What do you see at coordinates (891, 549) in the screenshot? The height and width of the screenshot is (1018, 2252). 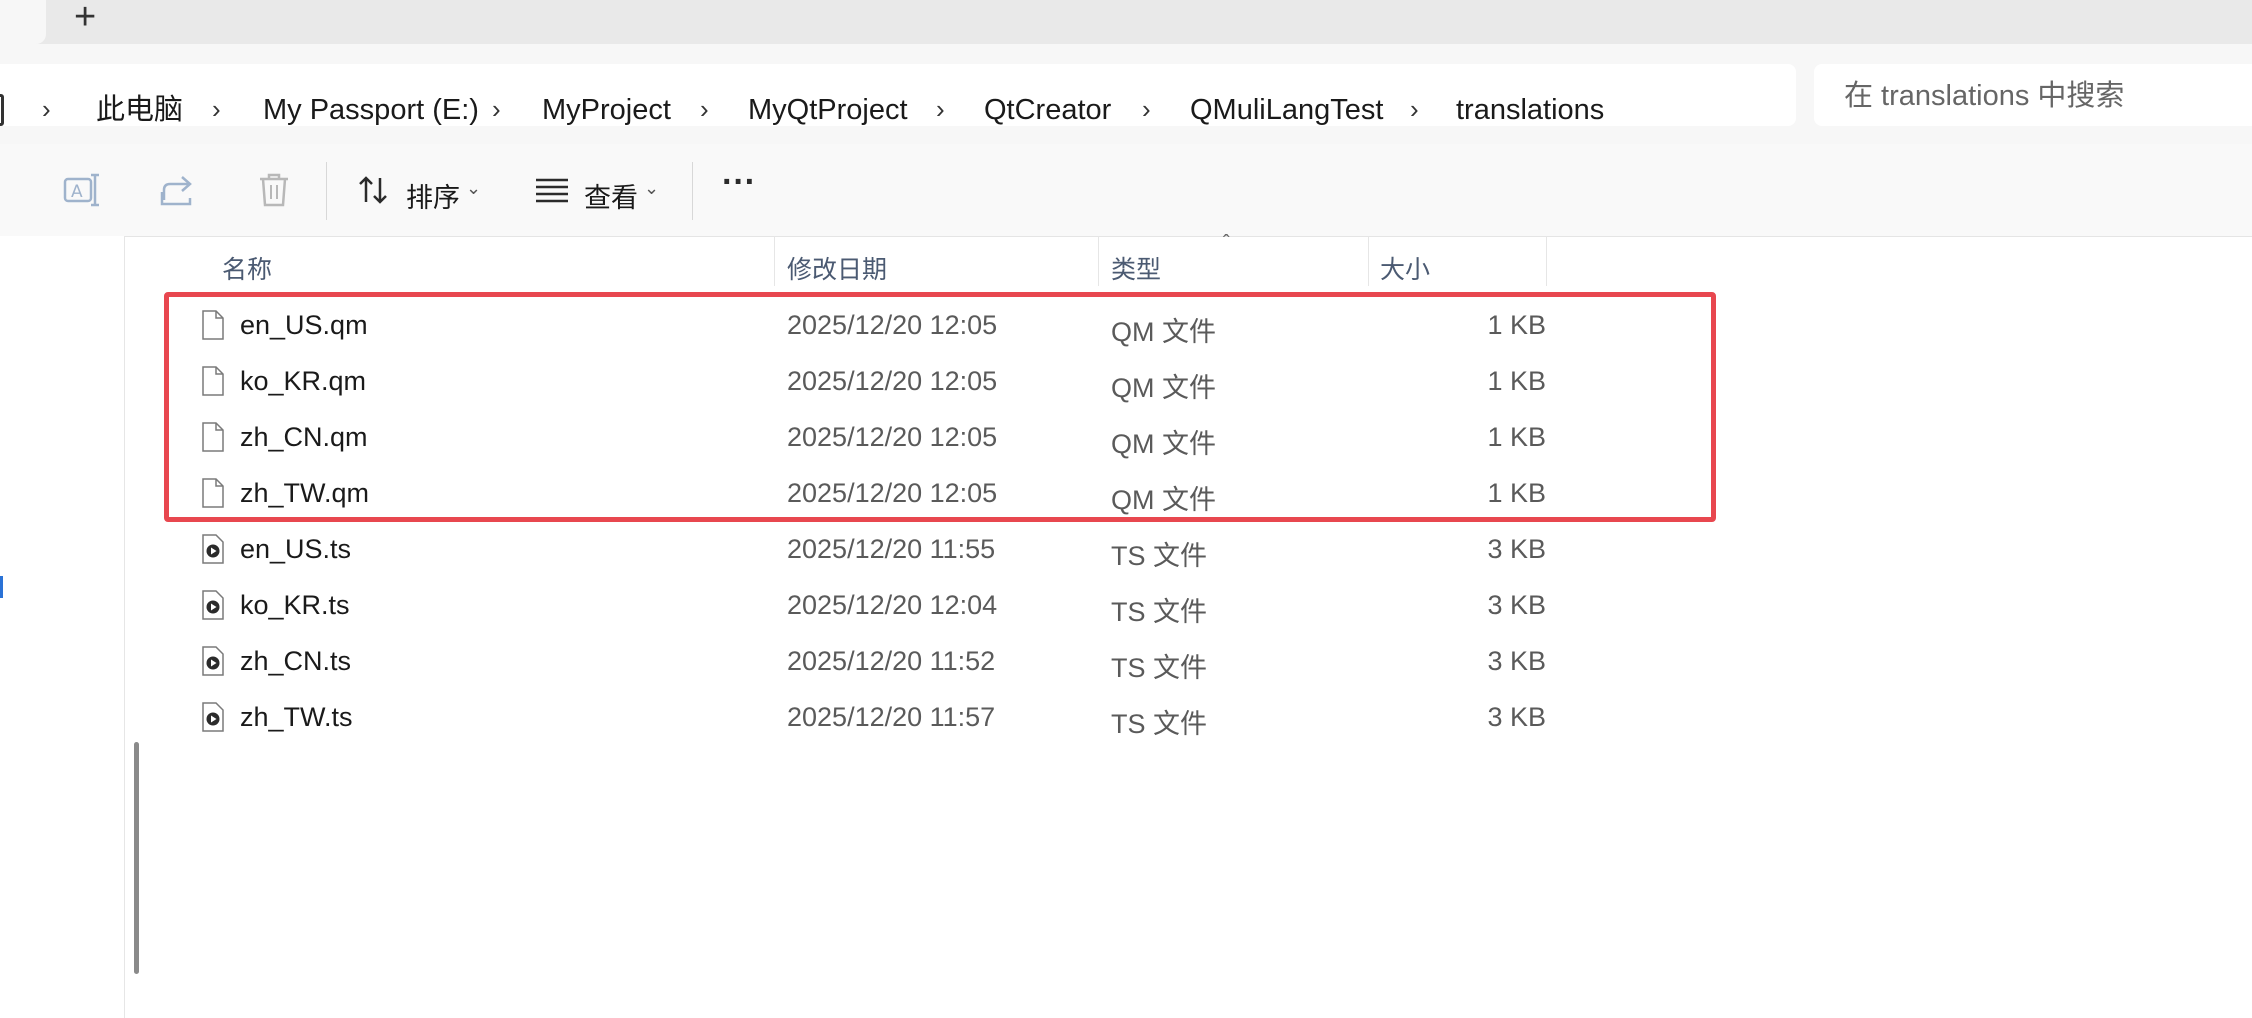 I see `file-date: 2025/12/20 11:55` at bounding box center [891, 549].